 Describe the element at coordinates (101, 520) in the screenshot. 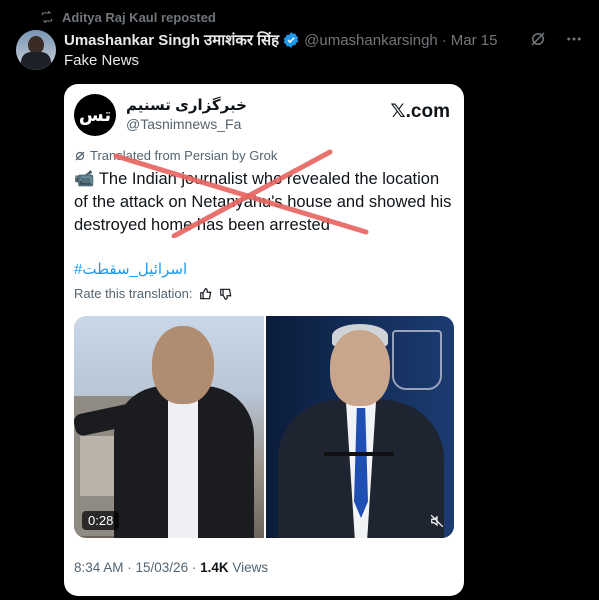

I see `video-duration: 0:28` at that location.